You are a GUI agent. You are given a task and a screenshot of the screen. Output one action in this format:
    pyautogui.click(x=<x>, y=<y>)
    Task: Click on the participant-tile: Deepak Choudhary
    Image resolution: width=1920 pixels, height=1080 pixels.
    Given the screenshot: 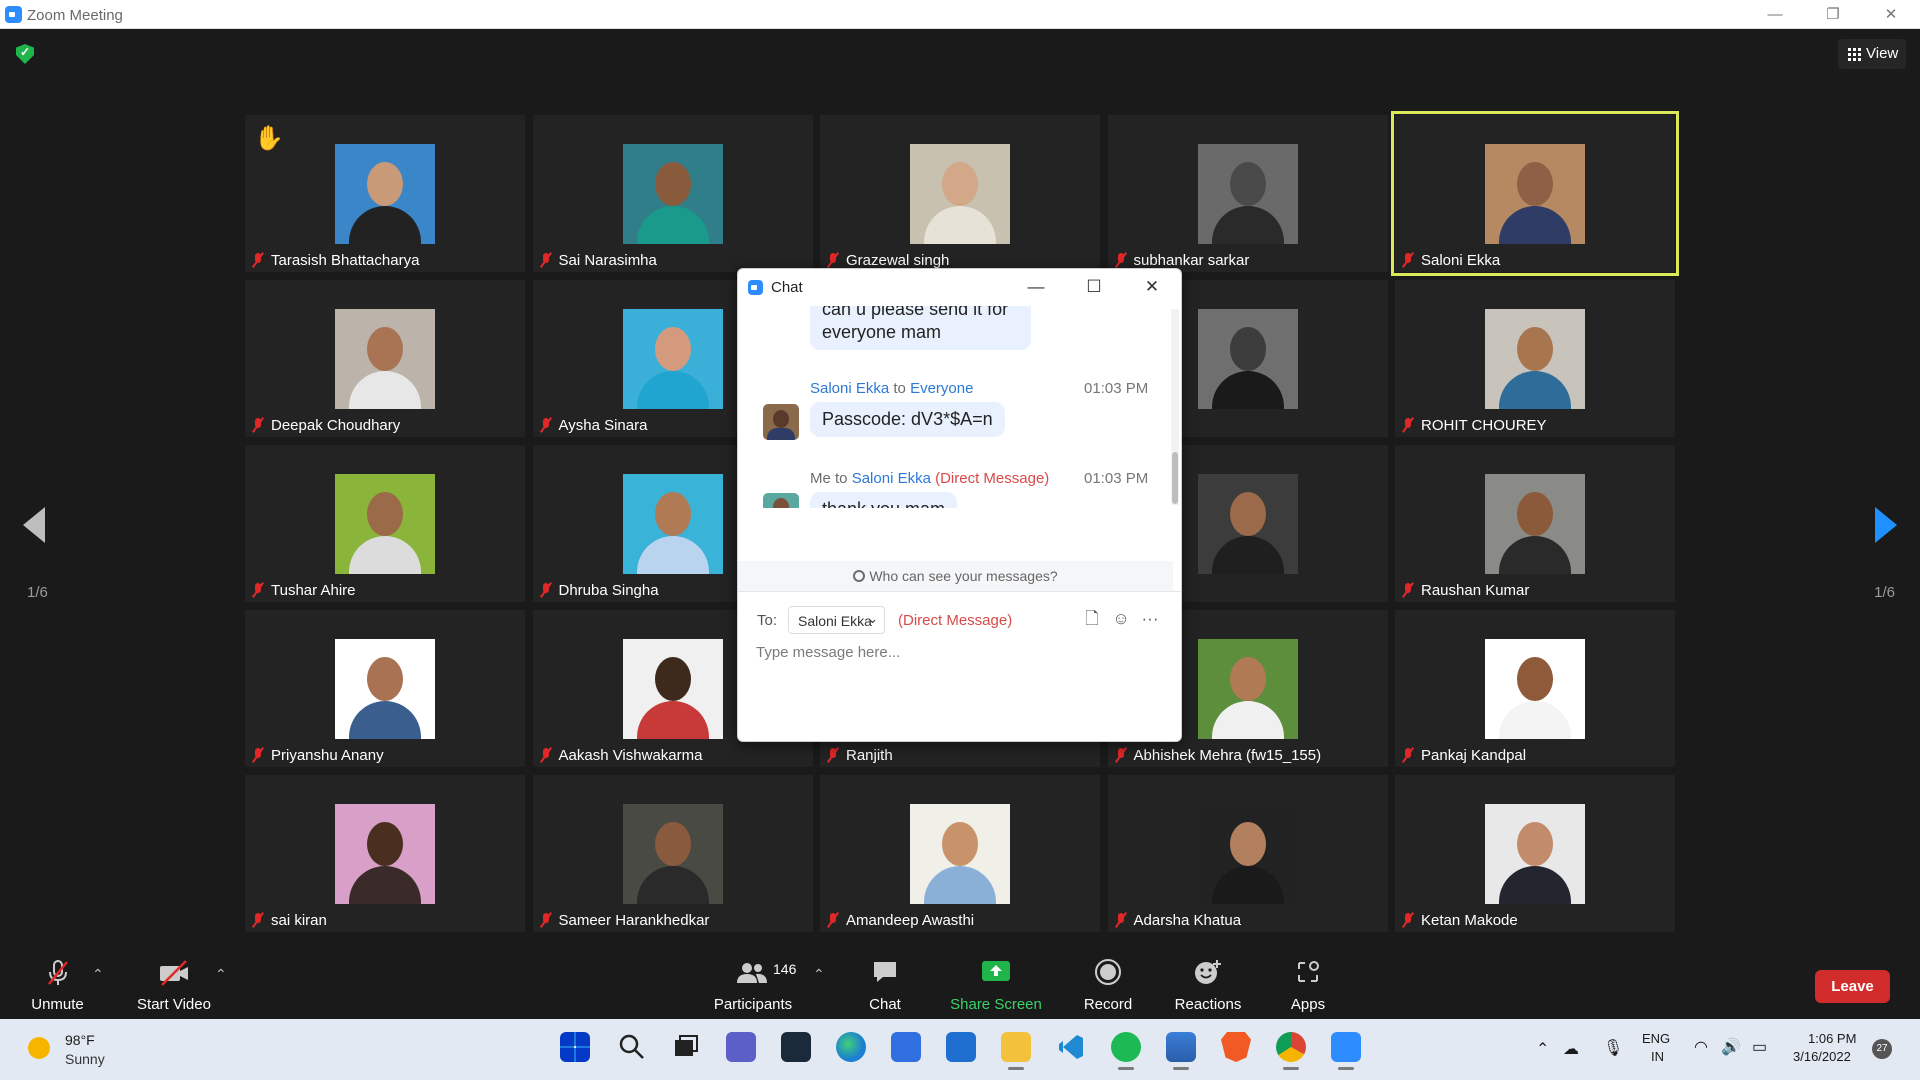 What is the action you would take?
    pyautogui.click(x=385, y=358)
    